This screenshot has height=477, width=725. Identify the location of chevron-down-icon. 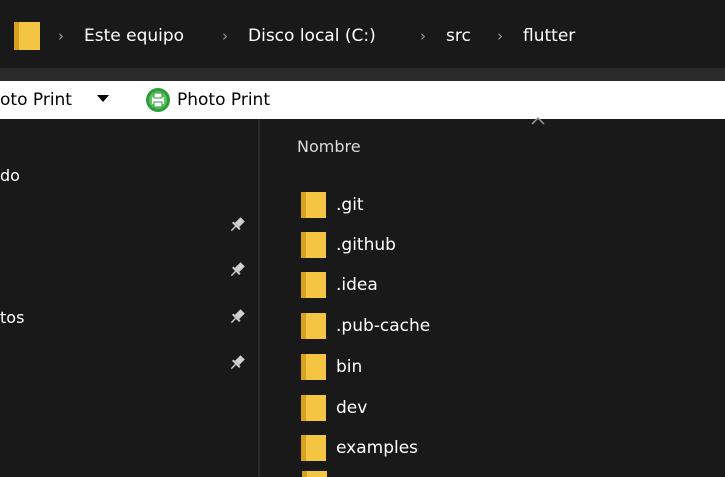
(103, 98).